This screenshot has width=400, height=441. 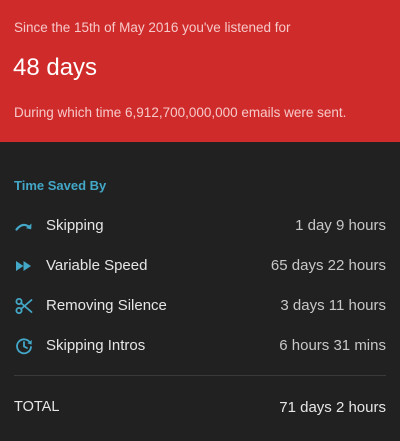 What do you see at coordinates (200, 266) in the screenshot?
I see `time-saved-row-variable-speed: Variable Speed 65 days 22 hours` at bounding box center [200, 266].